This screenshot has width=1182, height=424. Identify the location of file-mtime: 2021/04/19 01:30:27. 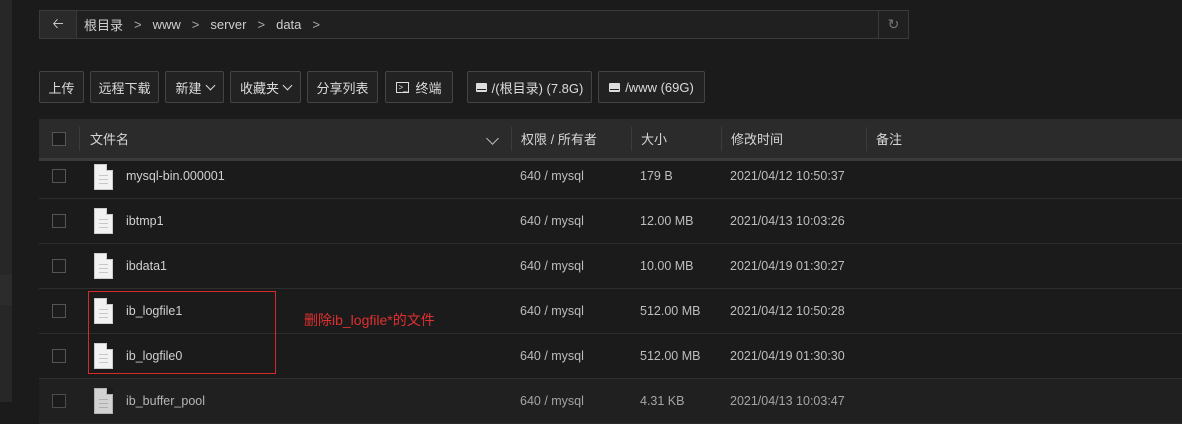
(787, 266).